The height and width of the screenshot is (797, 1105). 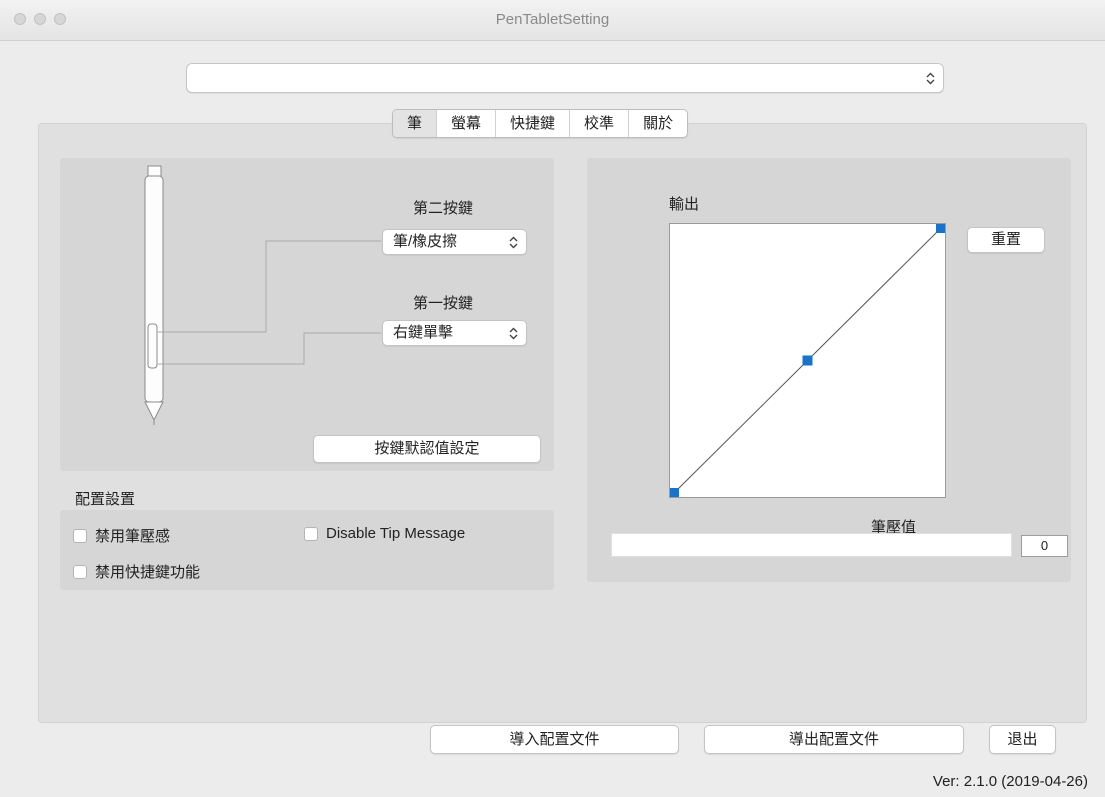 I want to click on reset-curve-button: 重置, so click(x=1006, y=240).